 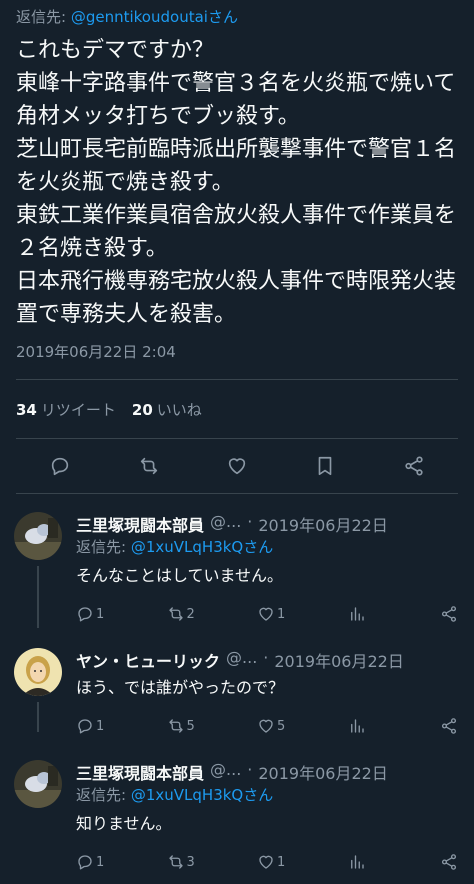 I want to click on retweets-label: リツイート, so click(x=78, y=409).